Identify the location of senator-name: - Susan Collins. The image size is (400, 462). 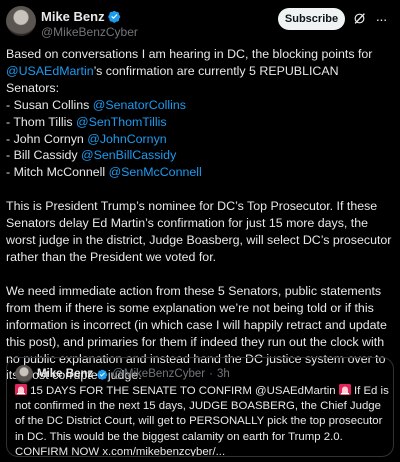
(49, 104).